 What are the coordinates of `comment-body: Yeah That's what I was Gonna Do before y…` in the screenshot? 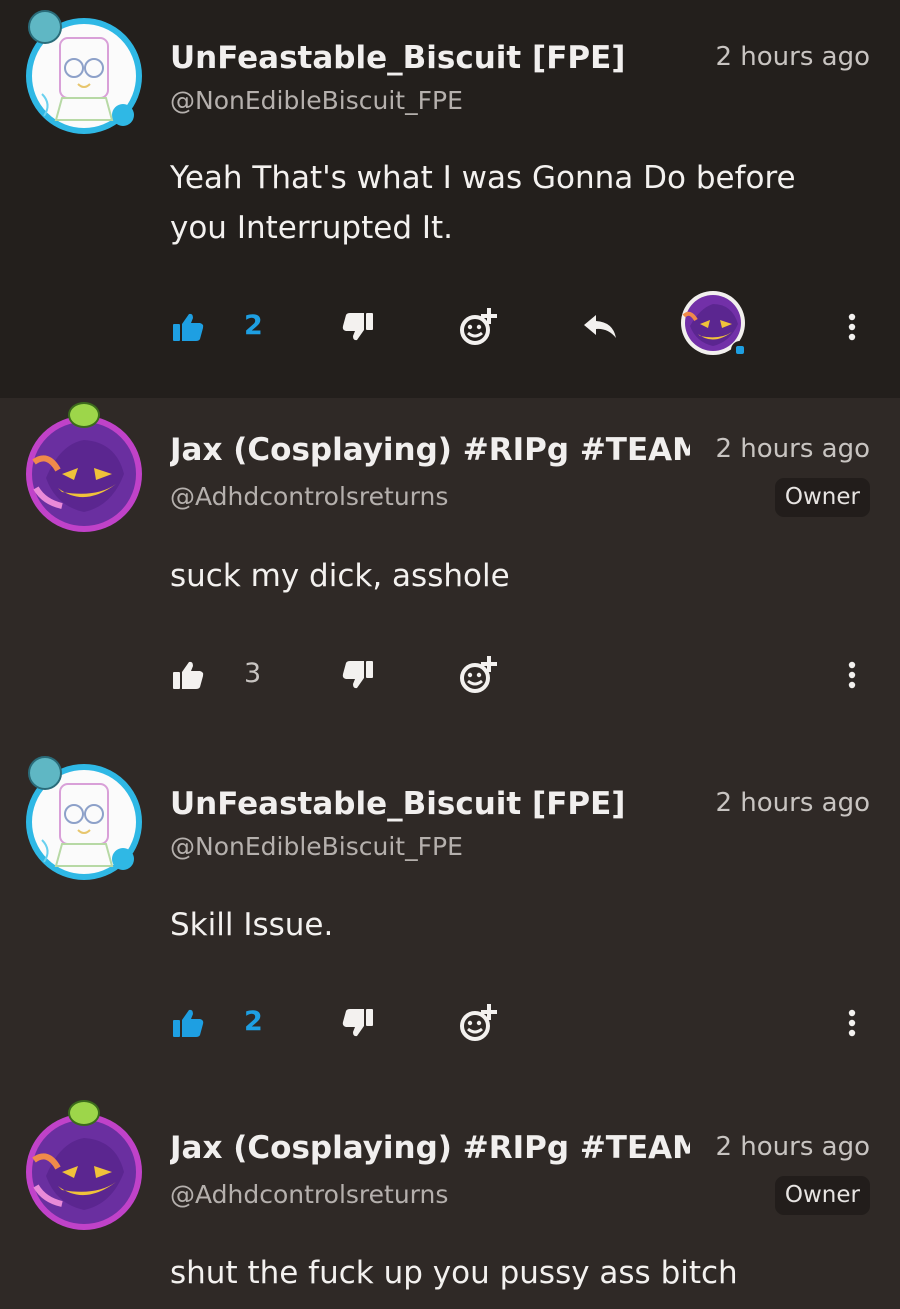 It's located at (520, 203).